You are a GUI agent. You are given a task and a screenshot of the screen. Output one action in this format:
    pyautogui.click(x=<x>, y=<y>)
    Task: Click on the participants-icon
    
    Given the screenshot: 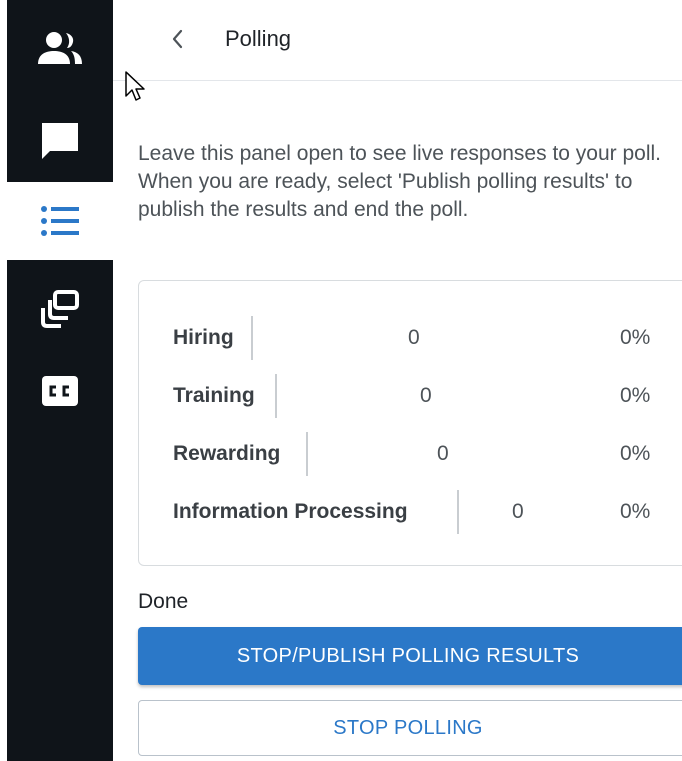 What is the action you would take?
    pyautogui.click(x=60, y=48)
    